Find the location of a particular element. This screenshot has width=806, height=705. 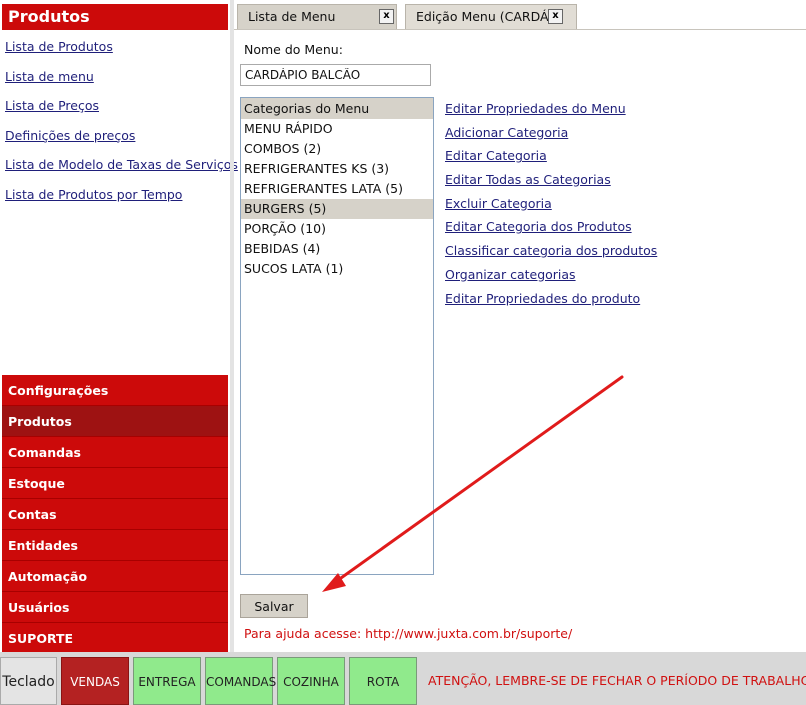

nav-item-configuracoes: Configurações is located at coordinates (115, 390).